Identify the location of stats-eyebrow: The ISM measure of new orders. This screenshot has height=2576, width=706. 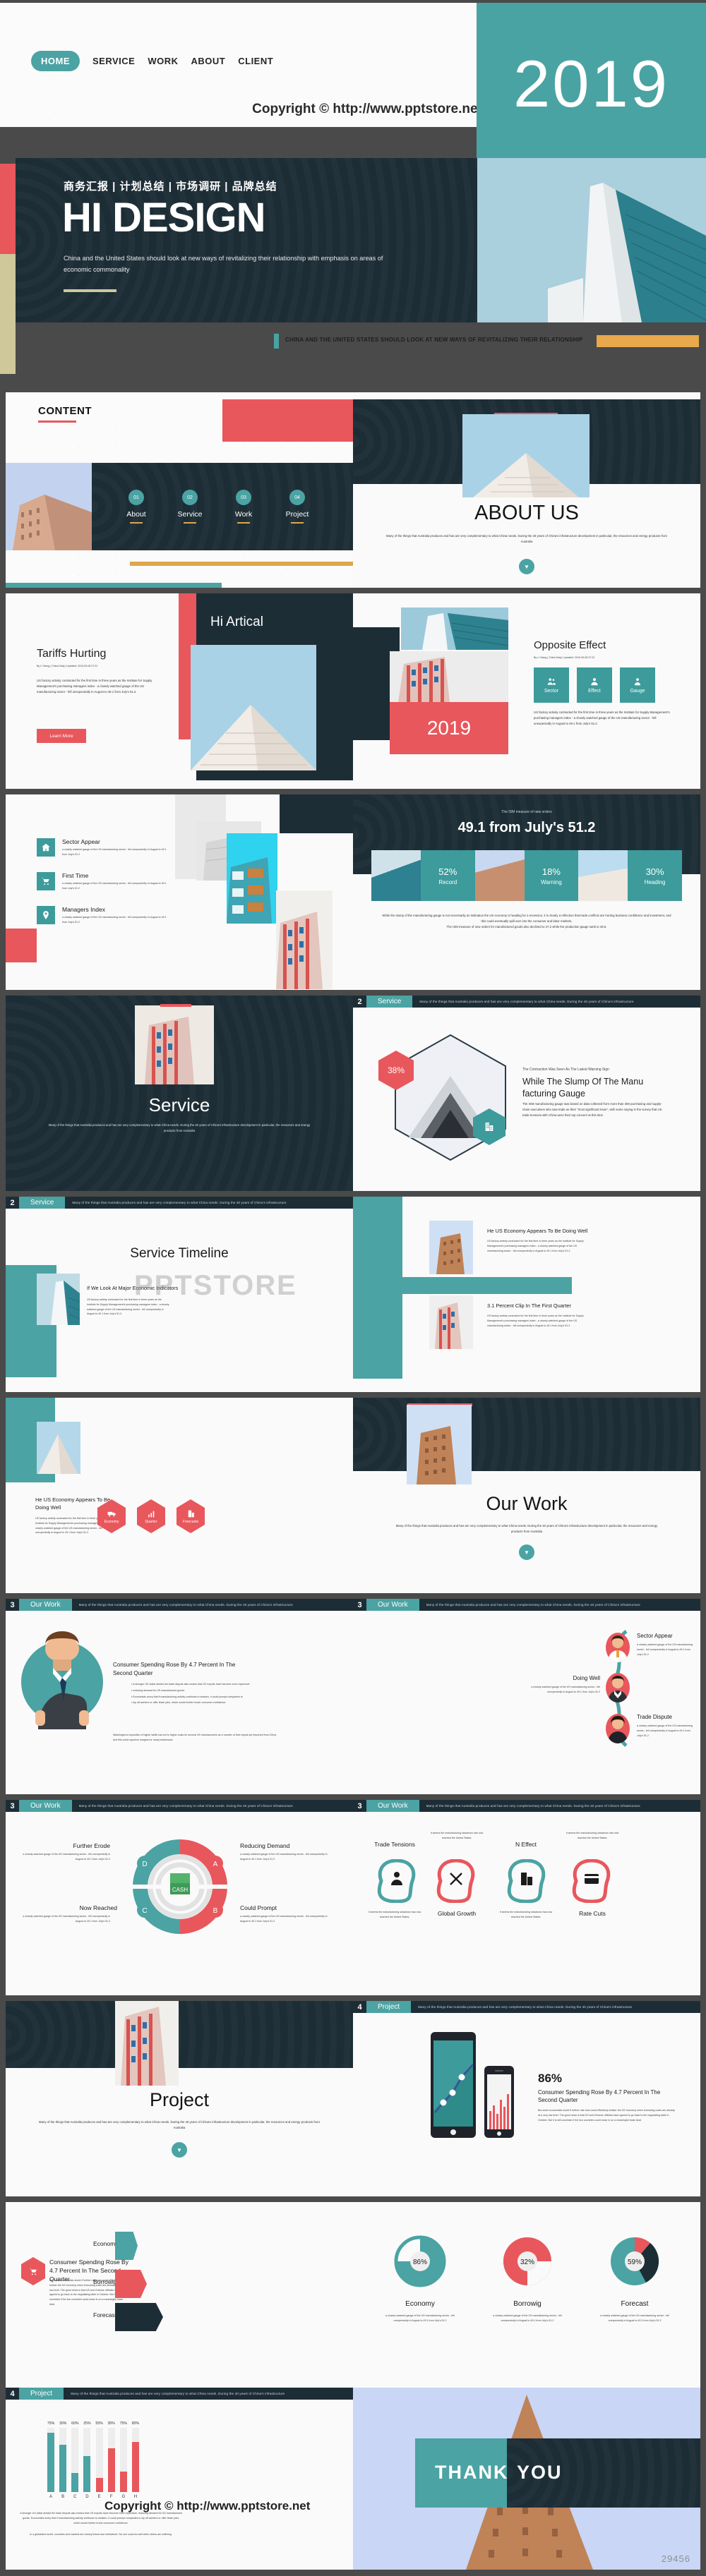
(526, 812).